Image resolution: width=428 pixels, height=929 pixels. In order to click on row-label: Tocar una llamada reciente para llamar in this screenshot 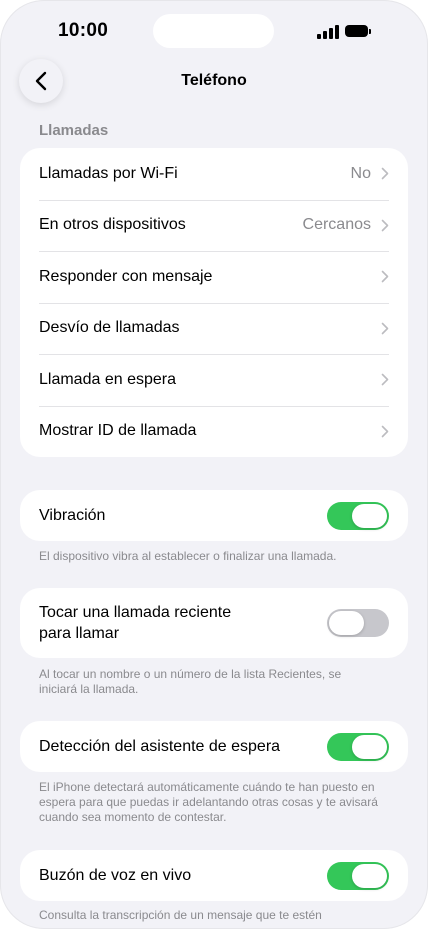, I will do `click(135, 623)`.